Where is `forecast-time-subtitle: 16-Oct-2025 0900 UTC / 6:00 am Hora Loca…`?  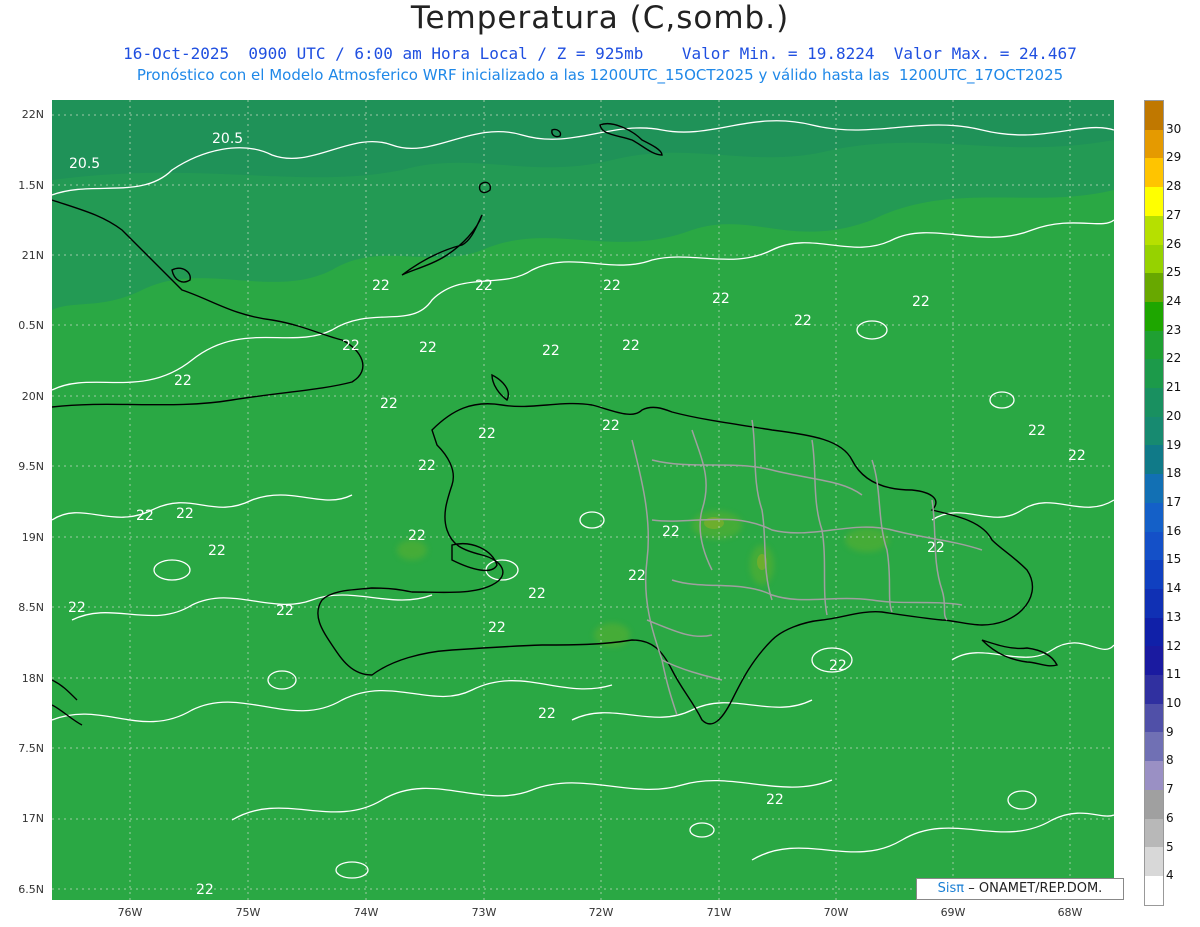
forecast-time-subtitle: 16-Oct-2025 0900 UTC / 6:00 am Hora Loca… is located at coordinates (600, 53).